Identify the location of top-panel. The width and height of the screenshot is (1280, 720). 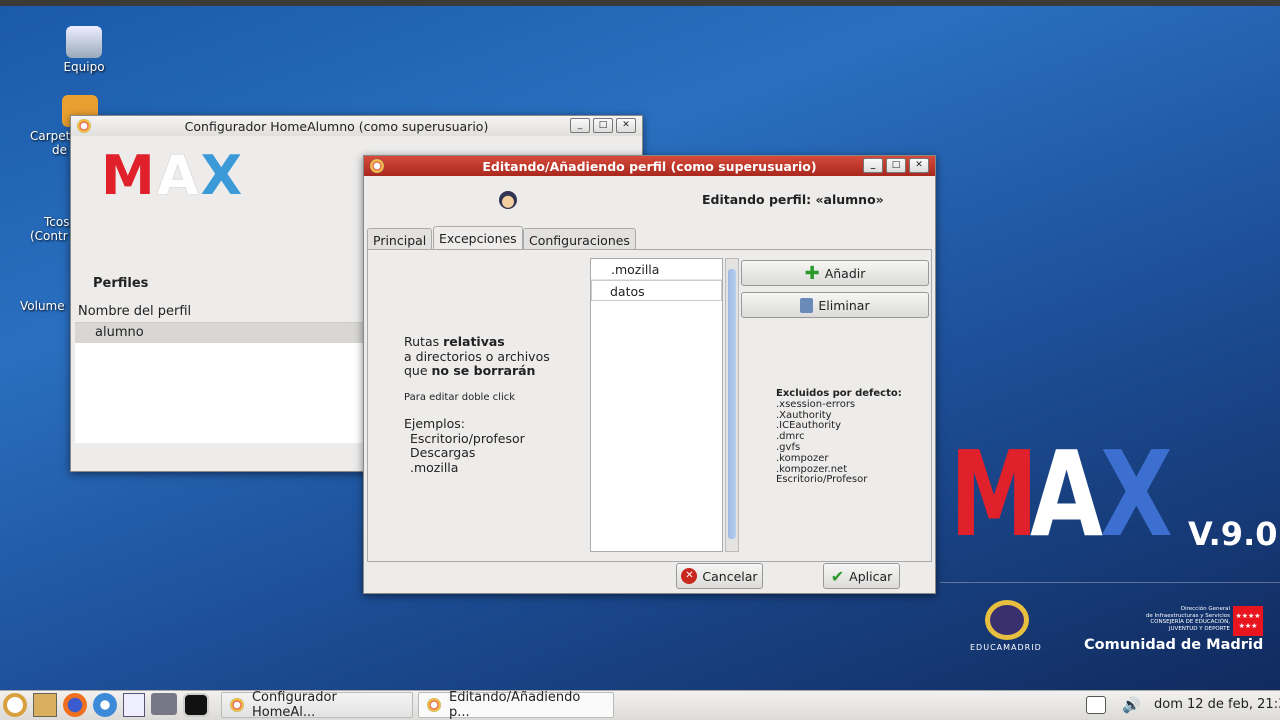
(640, 3).